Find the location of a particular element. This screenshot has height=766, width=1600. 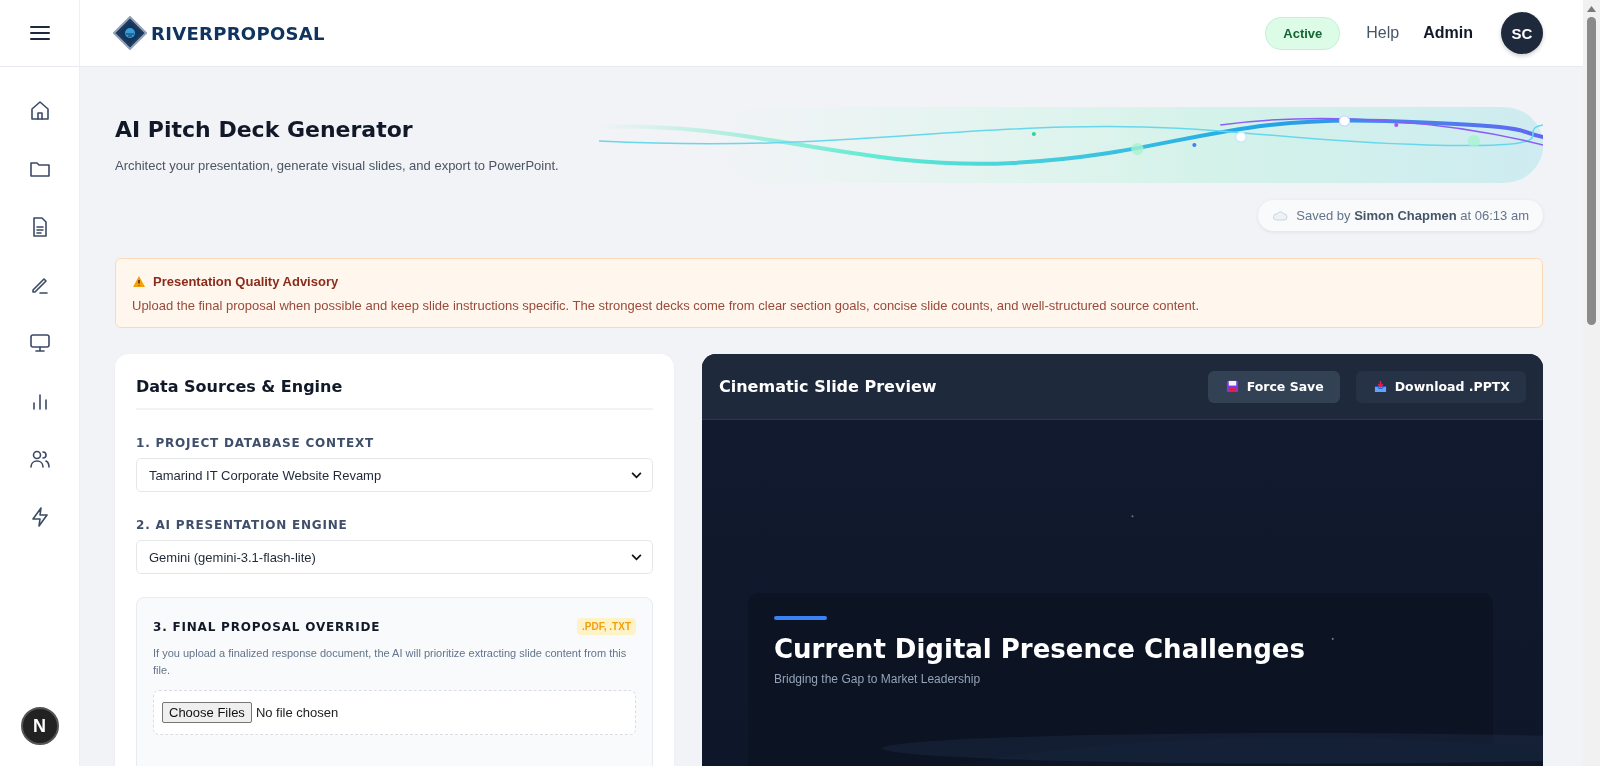

logo-icon is located at coordinates (130, 33).